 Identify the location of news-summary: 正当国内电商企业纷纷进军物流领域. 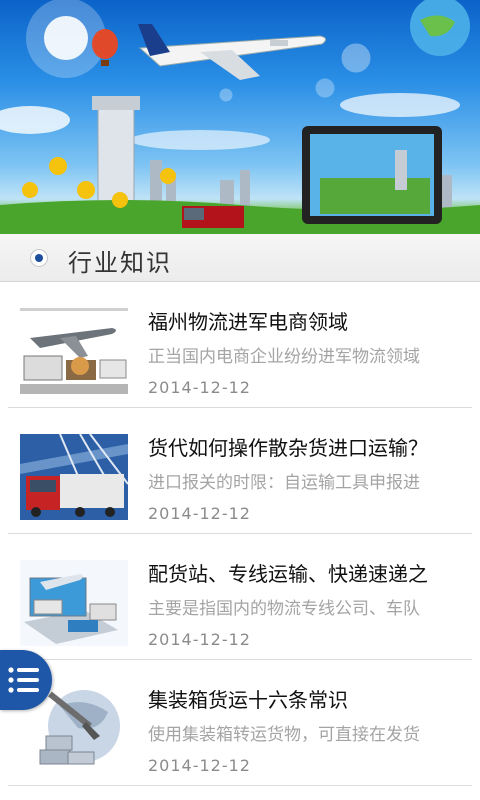
(284, 357).